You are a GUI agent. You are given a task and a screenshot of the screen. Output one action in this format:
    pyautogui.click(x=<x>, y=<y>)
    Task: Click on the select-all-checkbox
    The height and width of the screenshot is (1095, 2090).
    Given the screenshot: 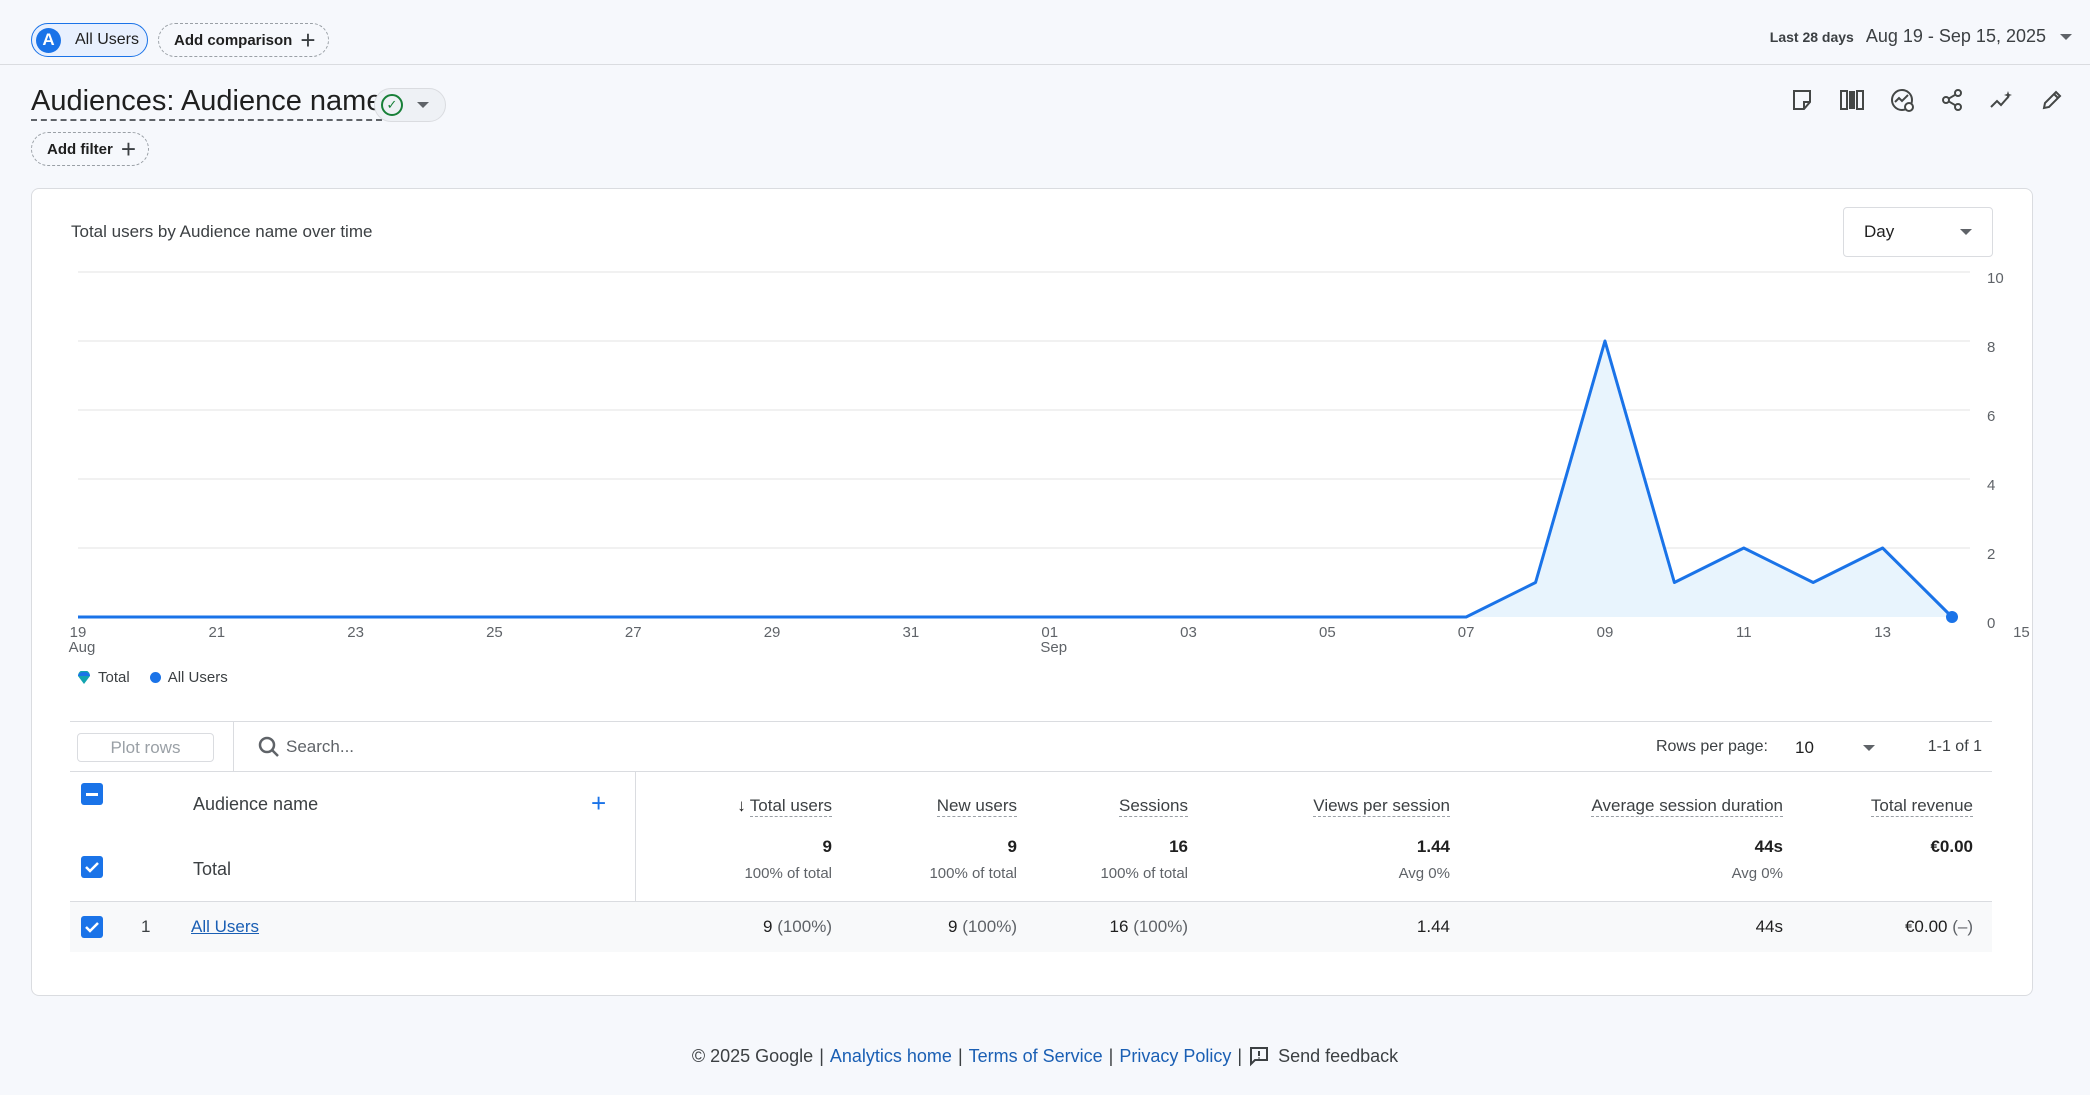 What is the action you would take?
    pyautogui.click(x=92, y=794)
    